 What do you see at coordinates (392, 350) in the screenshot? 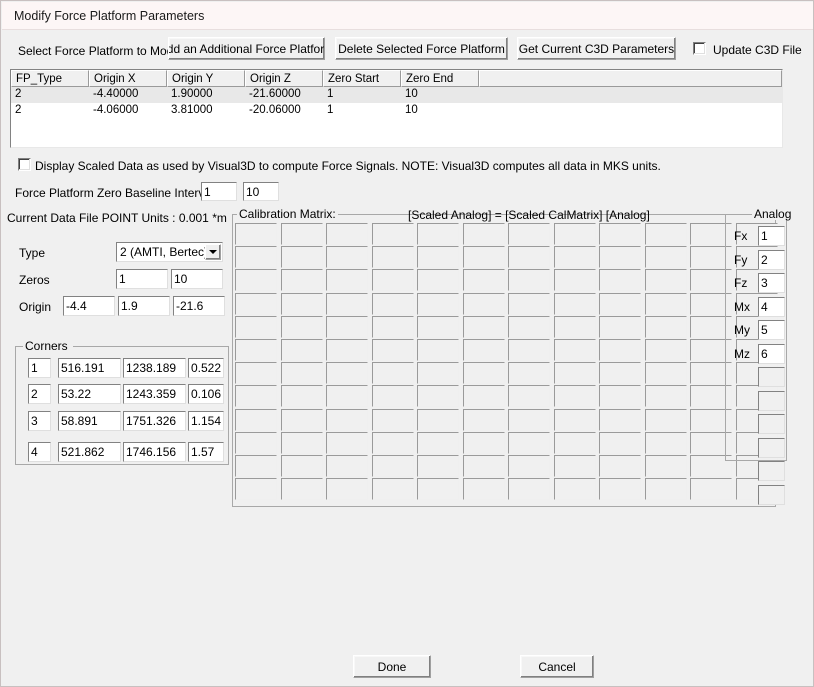
I see `calibration-cell-r6-c4` at bounding box center [392, 350].